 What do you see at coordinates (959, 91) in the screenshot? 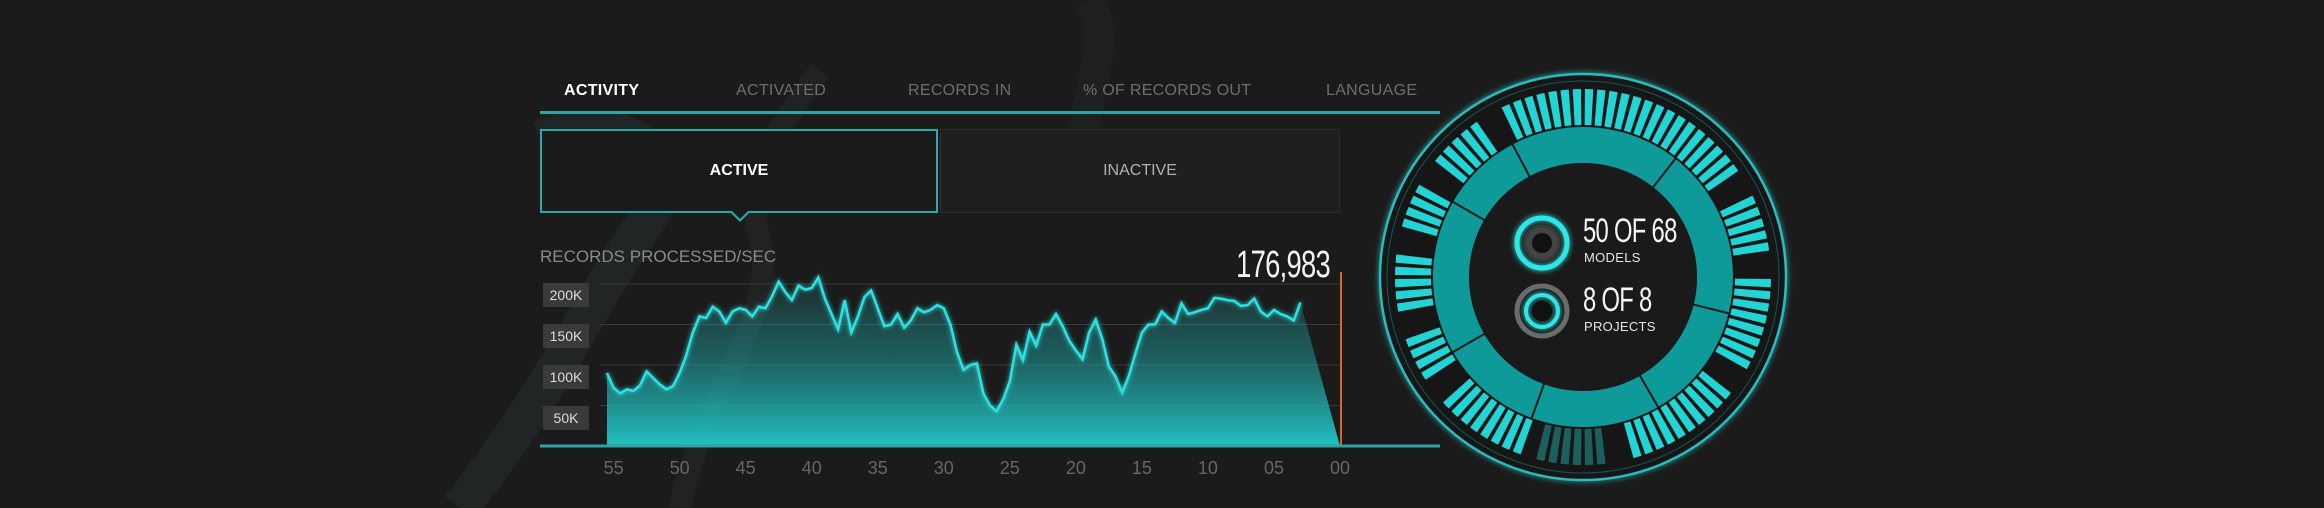
I see `tab-records-in: RECORDS IN` at bounding box center [959, 91].